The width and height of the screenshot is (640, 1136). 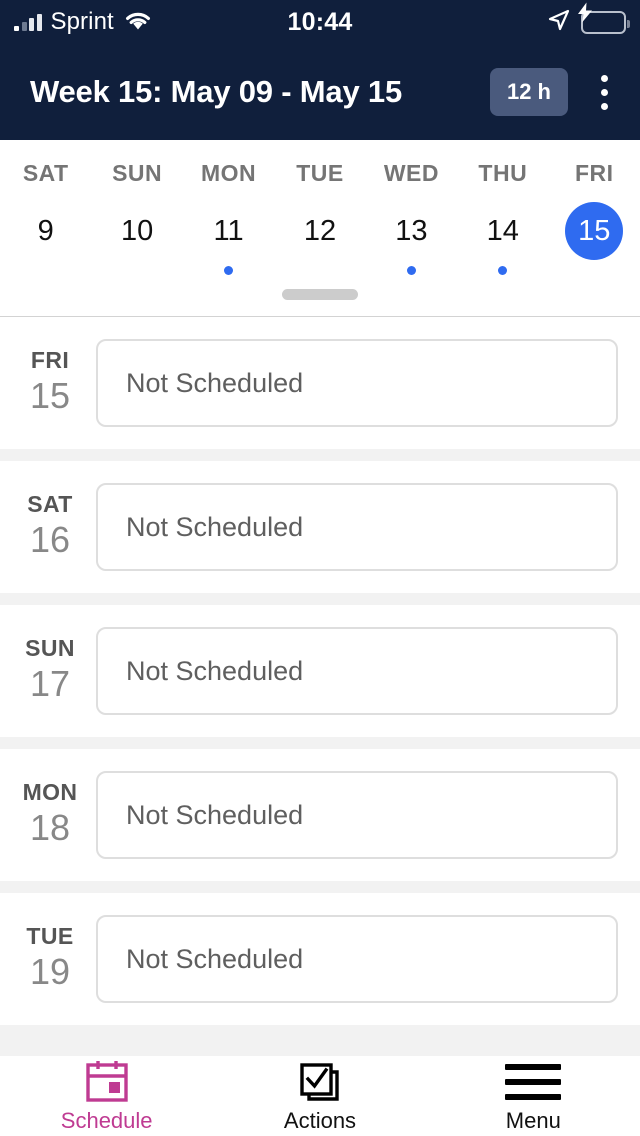 What do you see at coordinates (45, 173) in the screenshot?
I see `week-day-label: SAT` at bounding box center [45, 173].